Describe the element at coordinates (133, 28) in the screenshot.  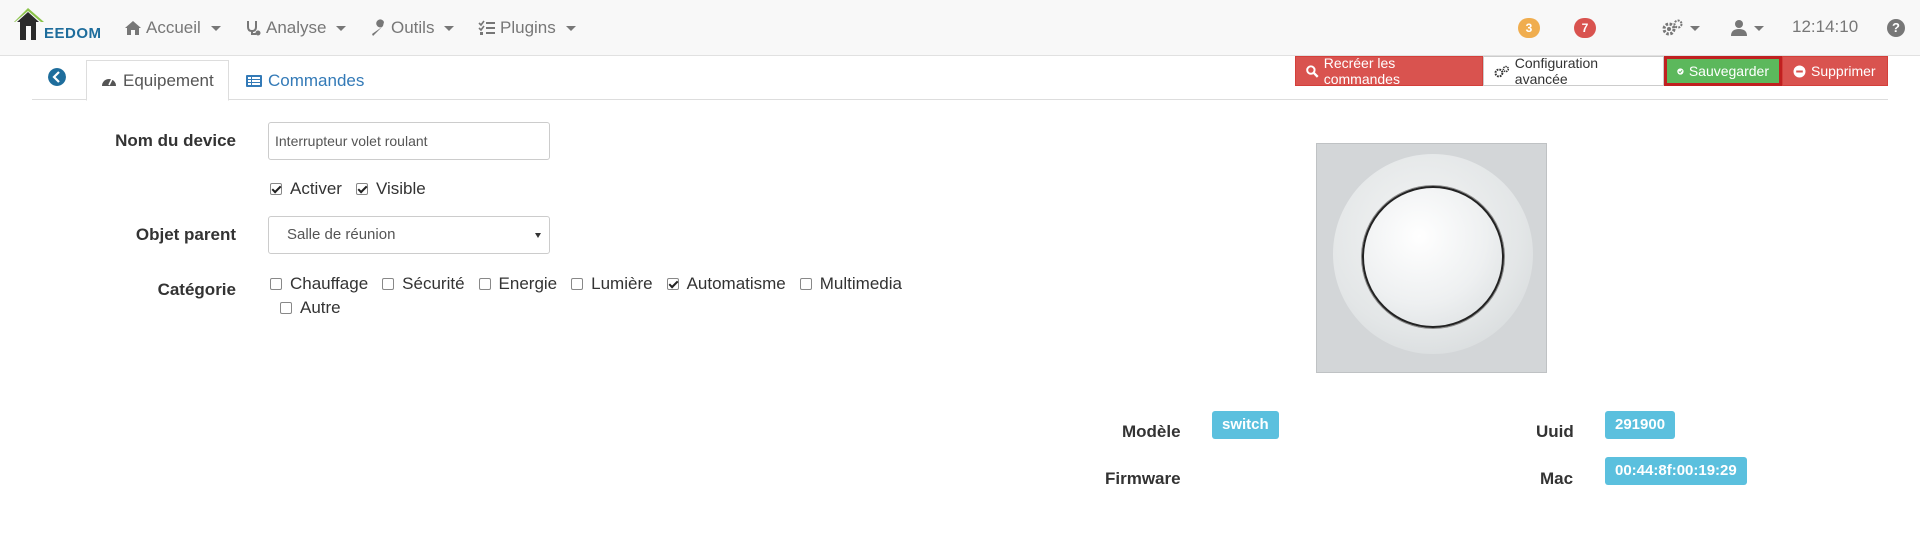
I see `home-icon` at that location.